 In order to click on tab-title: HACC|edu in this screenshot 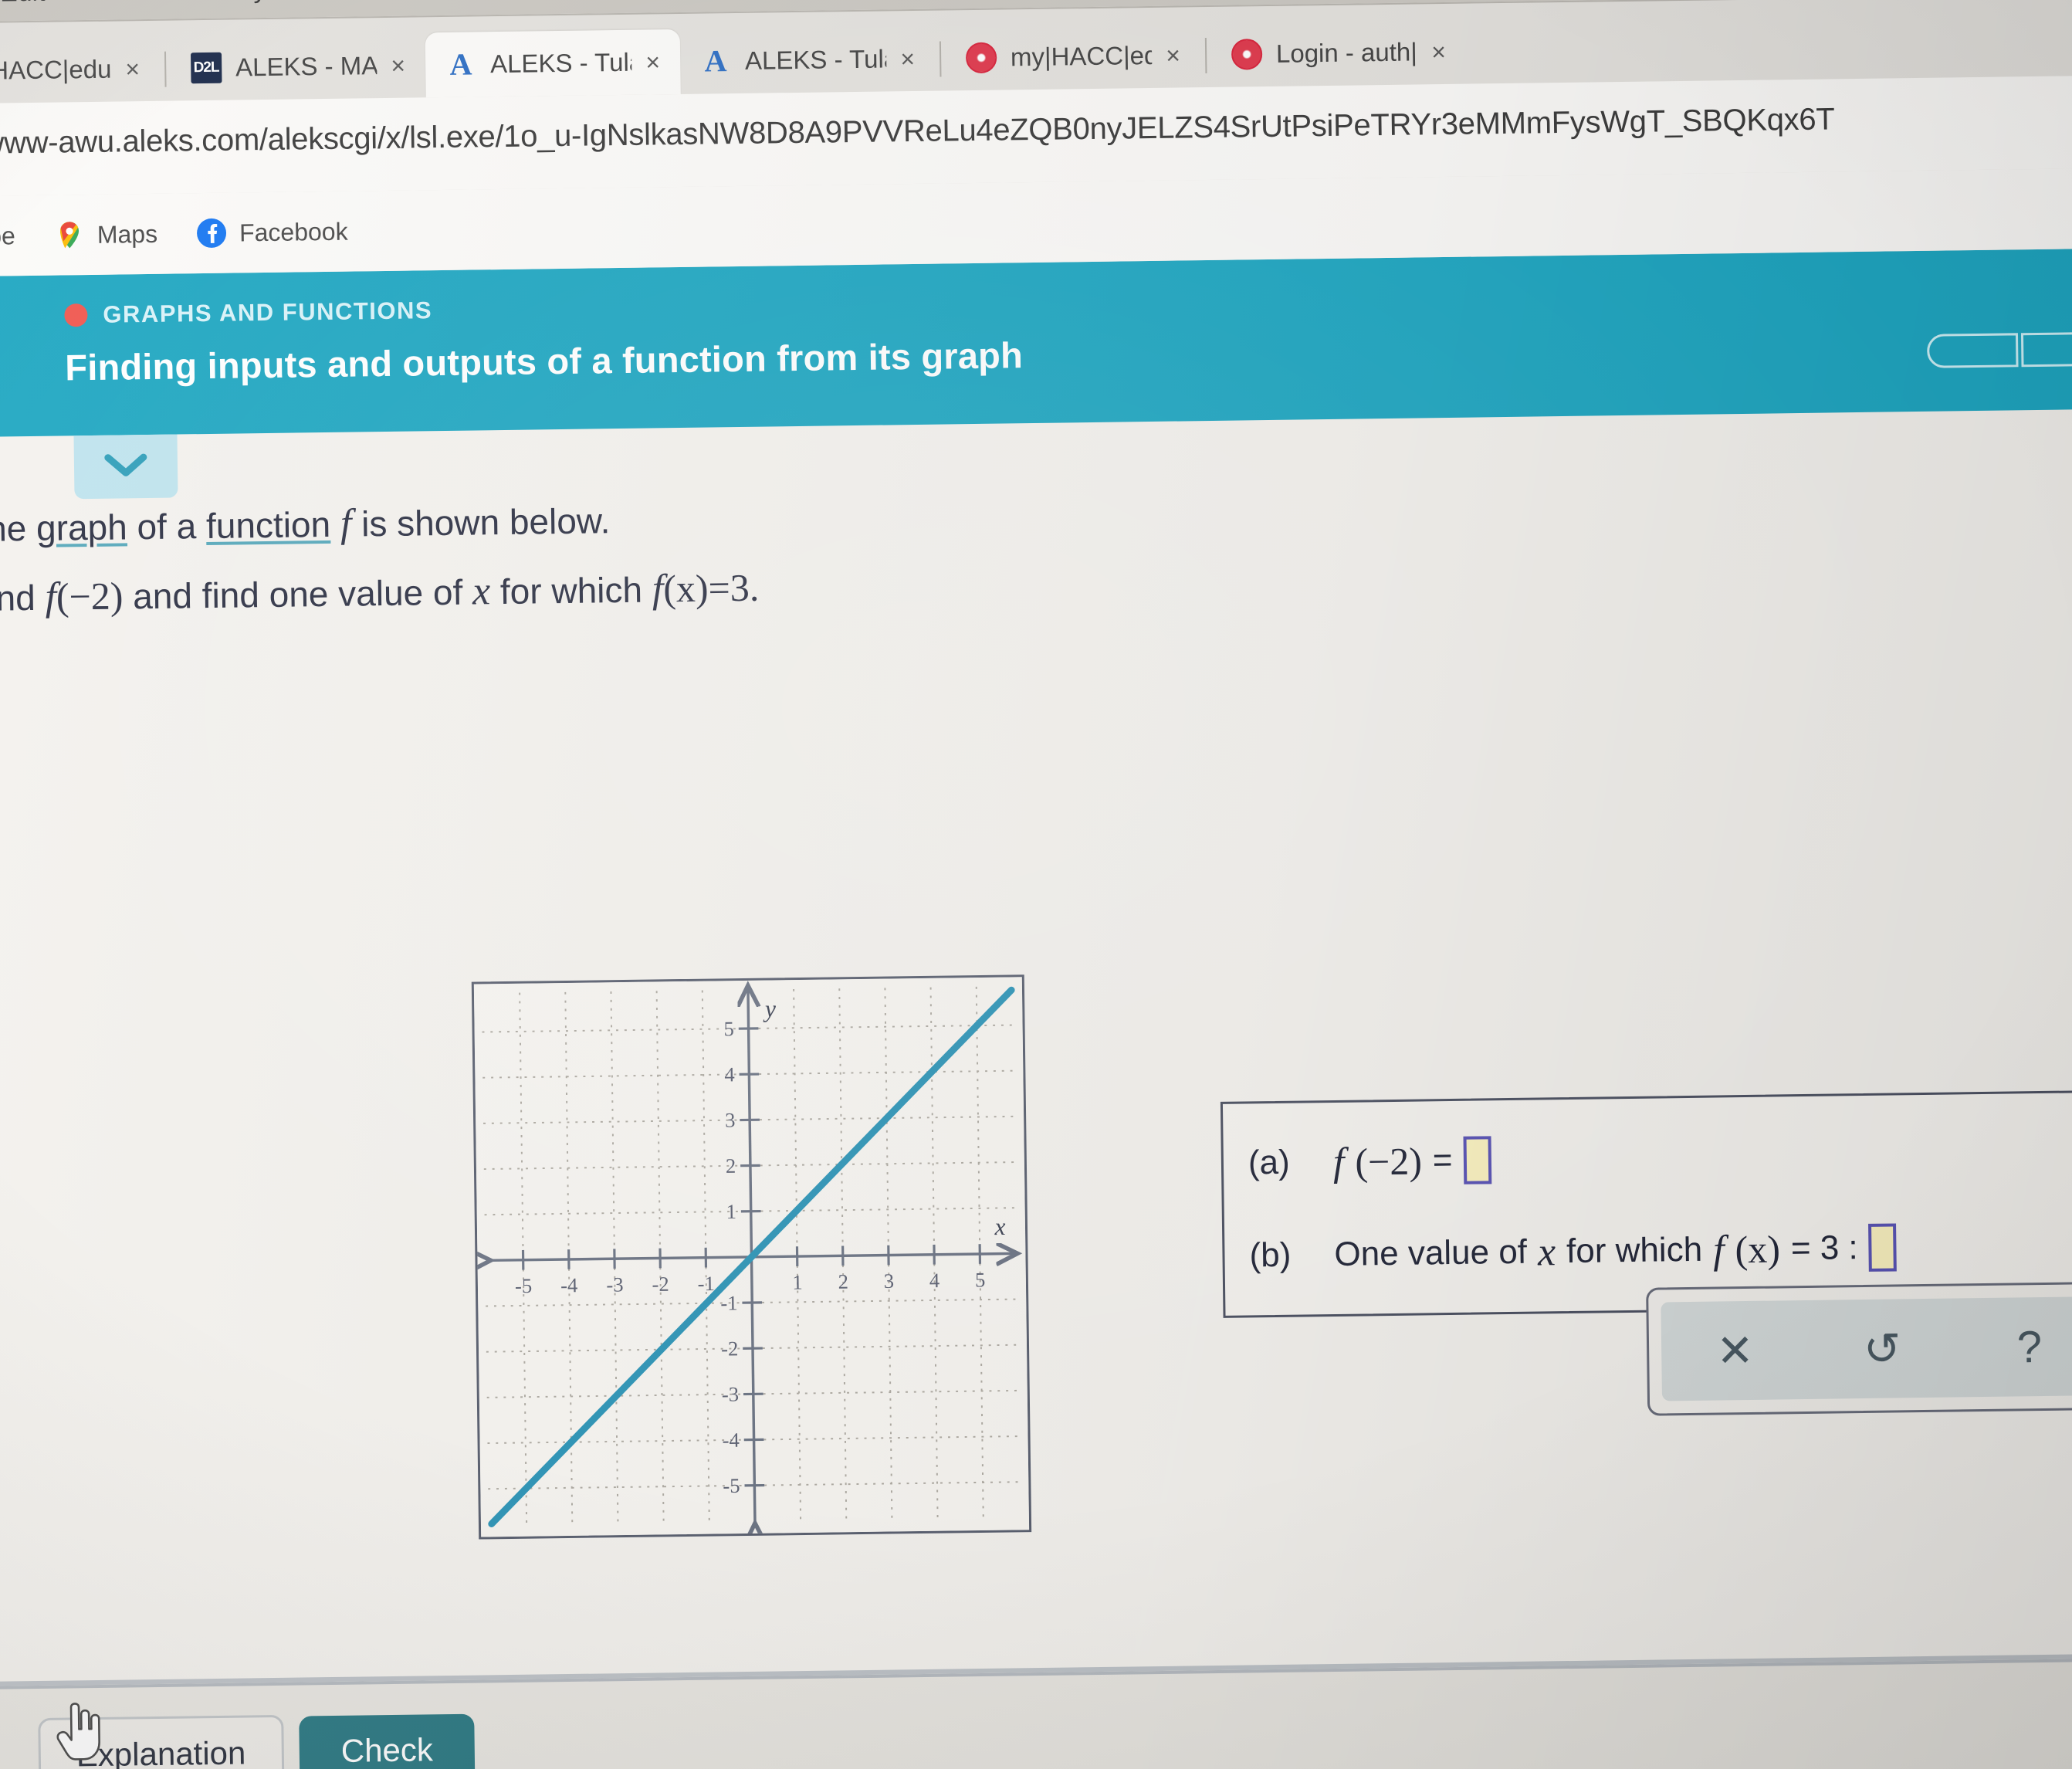, I will do `click(56, 69)`.